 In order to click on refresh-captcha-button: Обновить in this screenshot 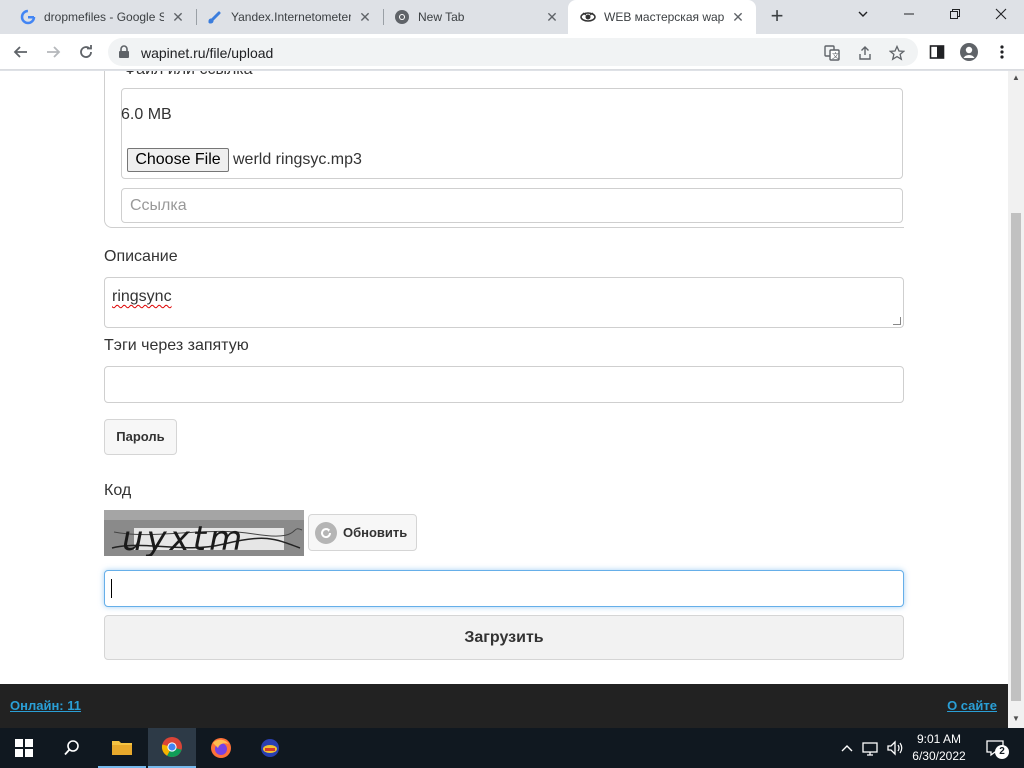, I will do `click(362, 532)`.